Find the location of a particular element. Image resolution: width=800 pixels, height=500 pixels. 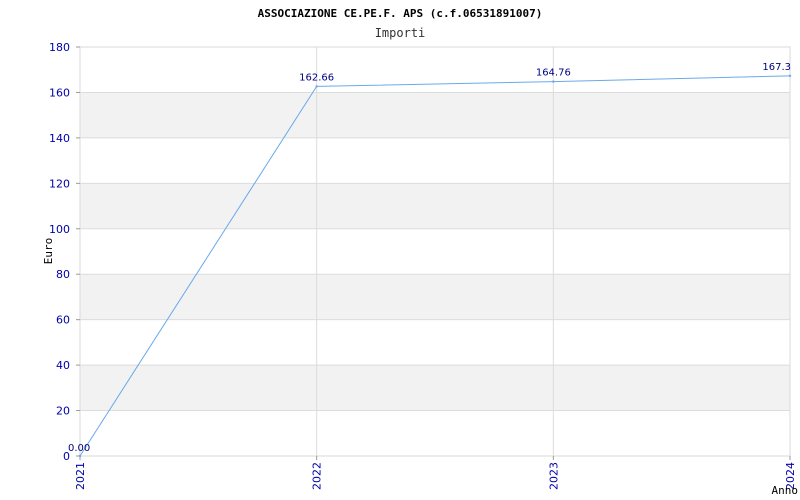

x-tick-label: 2021 is located at coordinates (80, 476).